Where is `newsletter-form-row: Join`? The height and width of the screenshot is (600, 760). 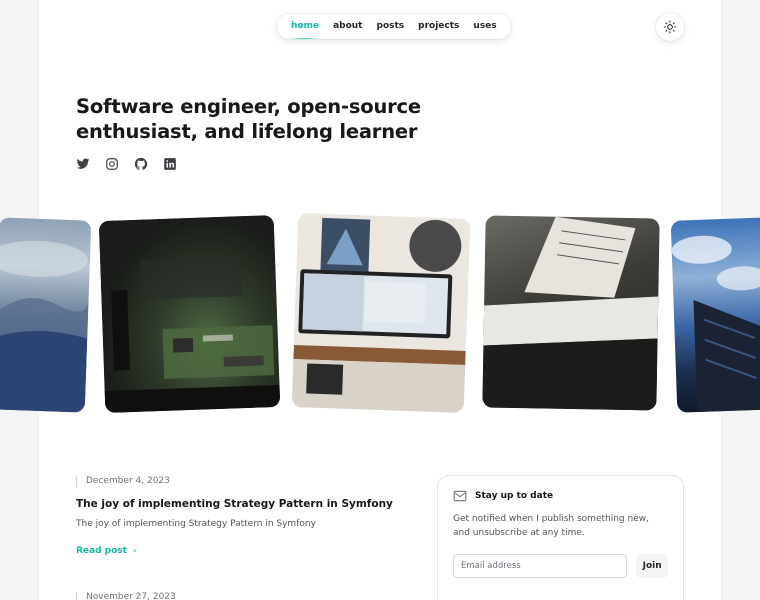 newsletter-form-row: Join is located at coordinates (560, 566).